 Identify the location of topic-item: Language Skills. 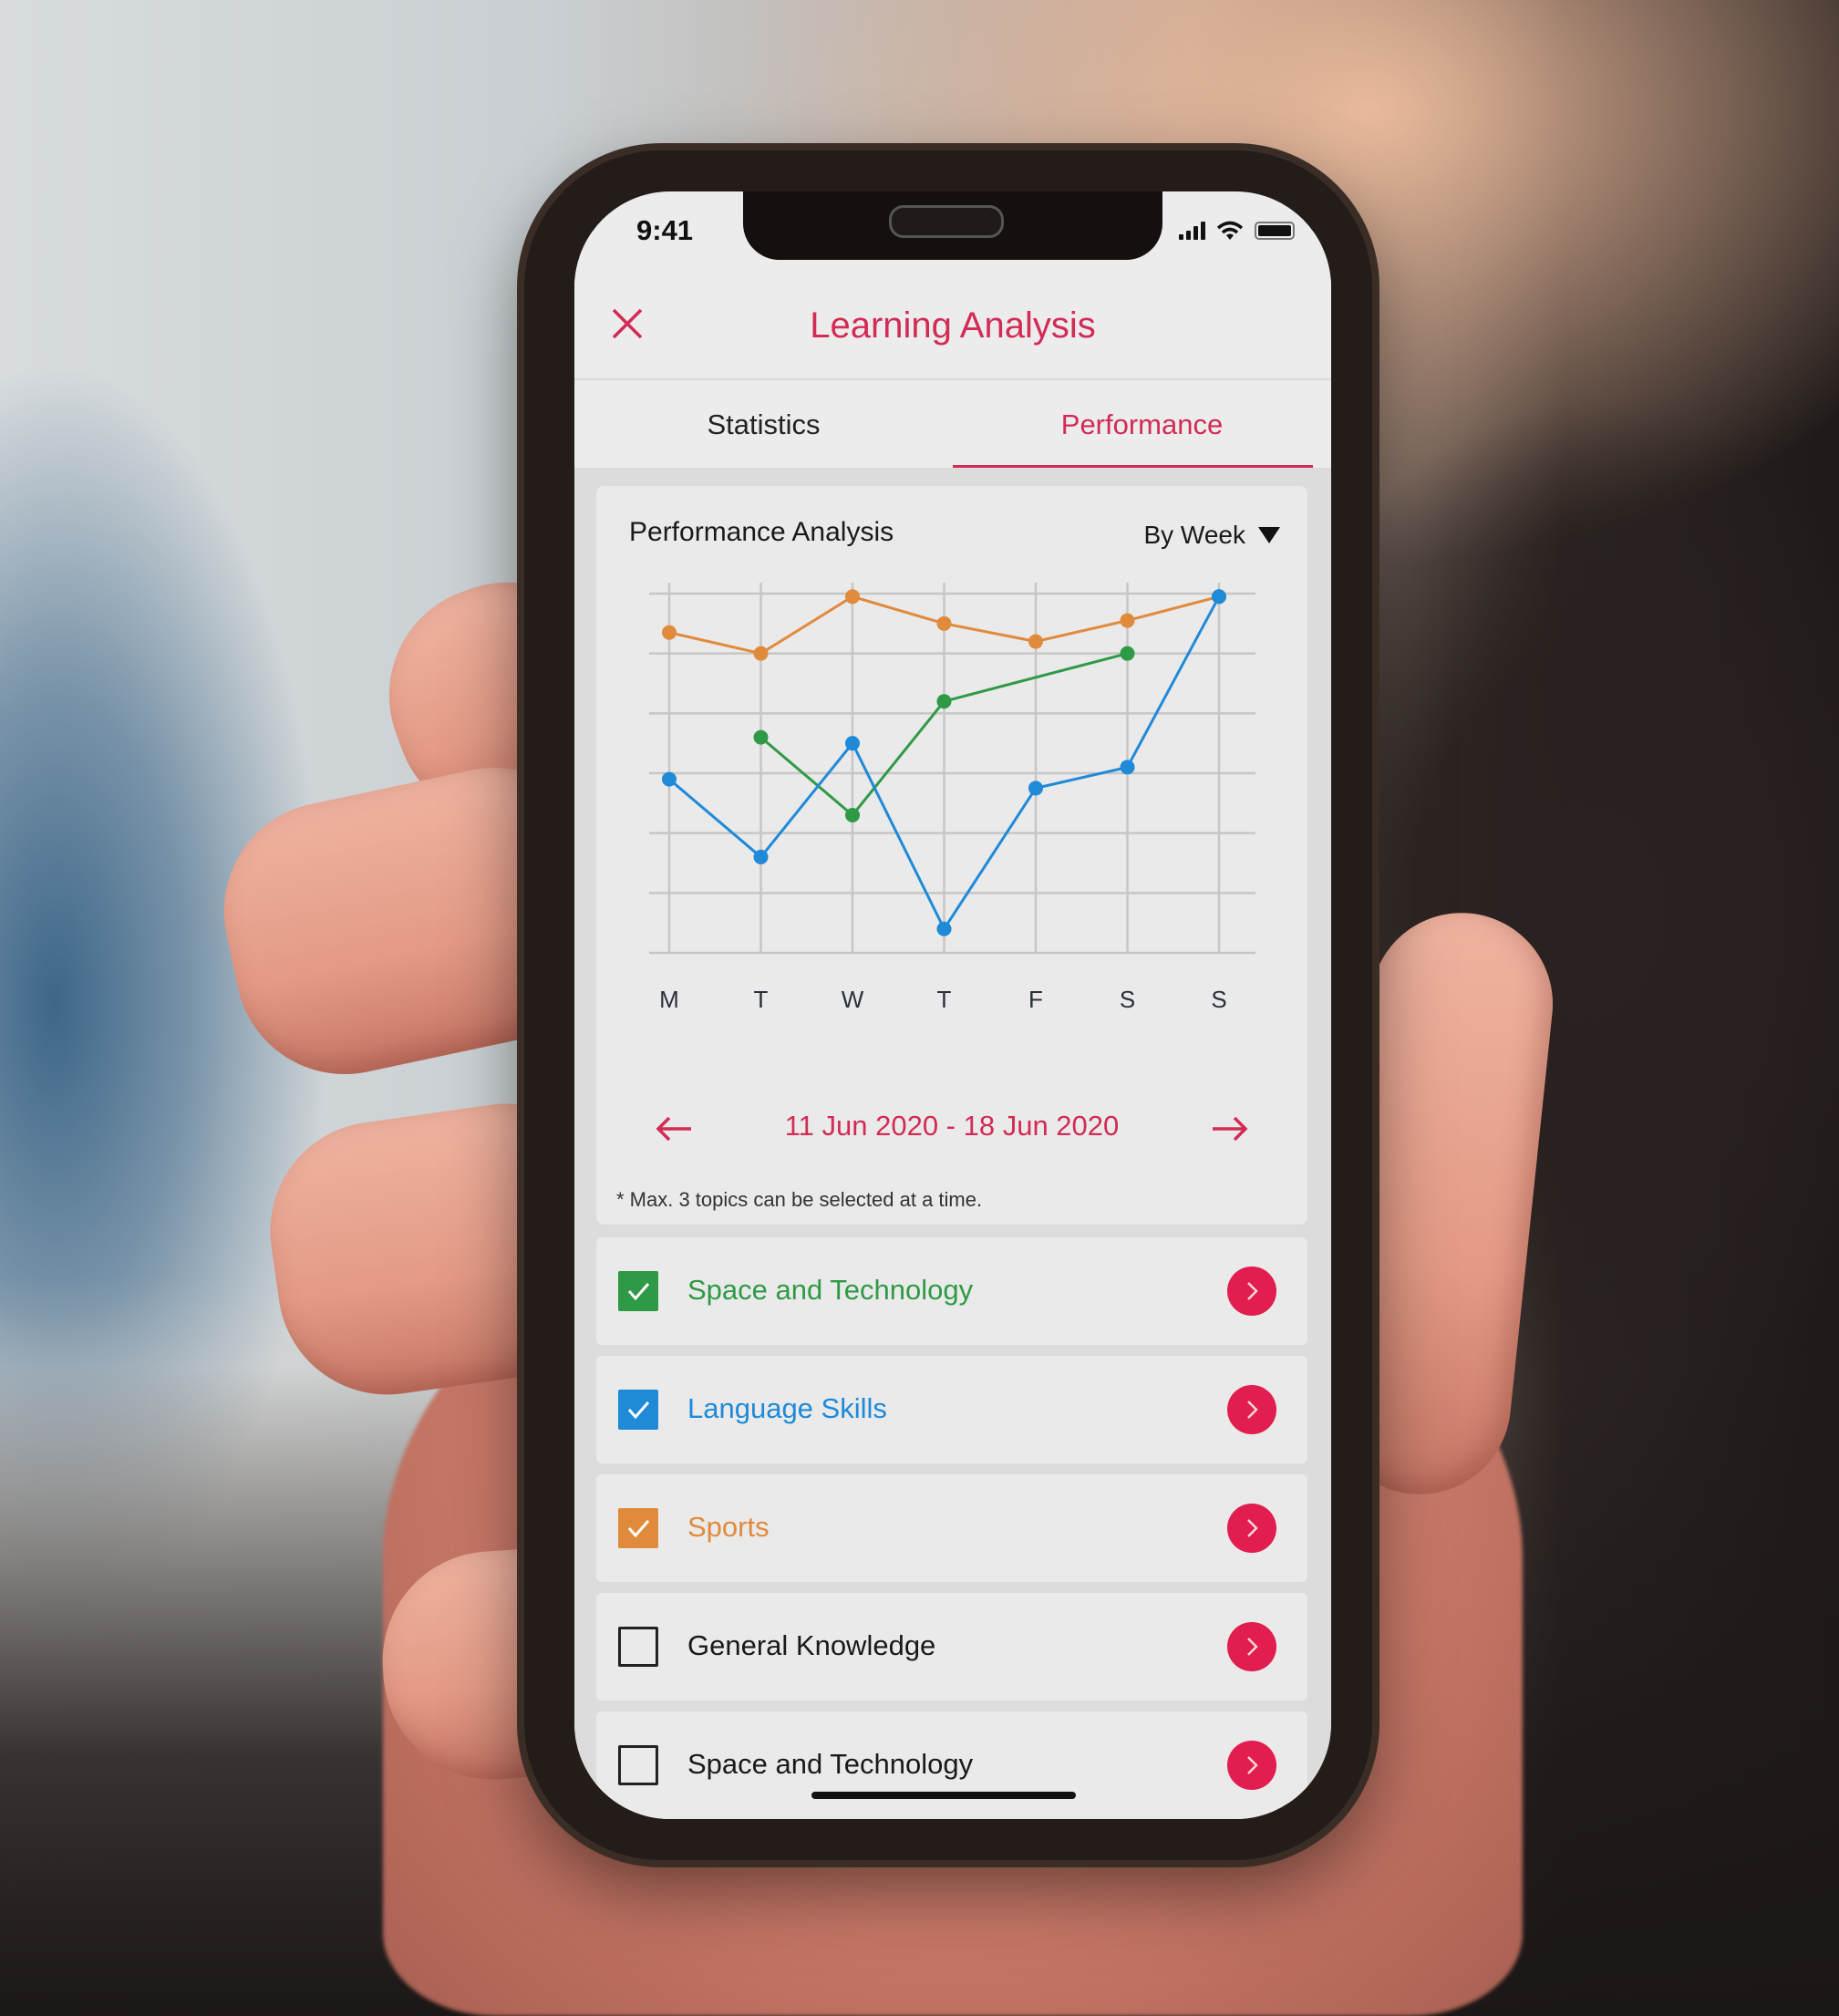
(951, 1409).